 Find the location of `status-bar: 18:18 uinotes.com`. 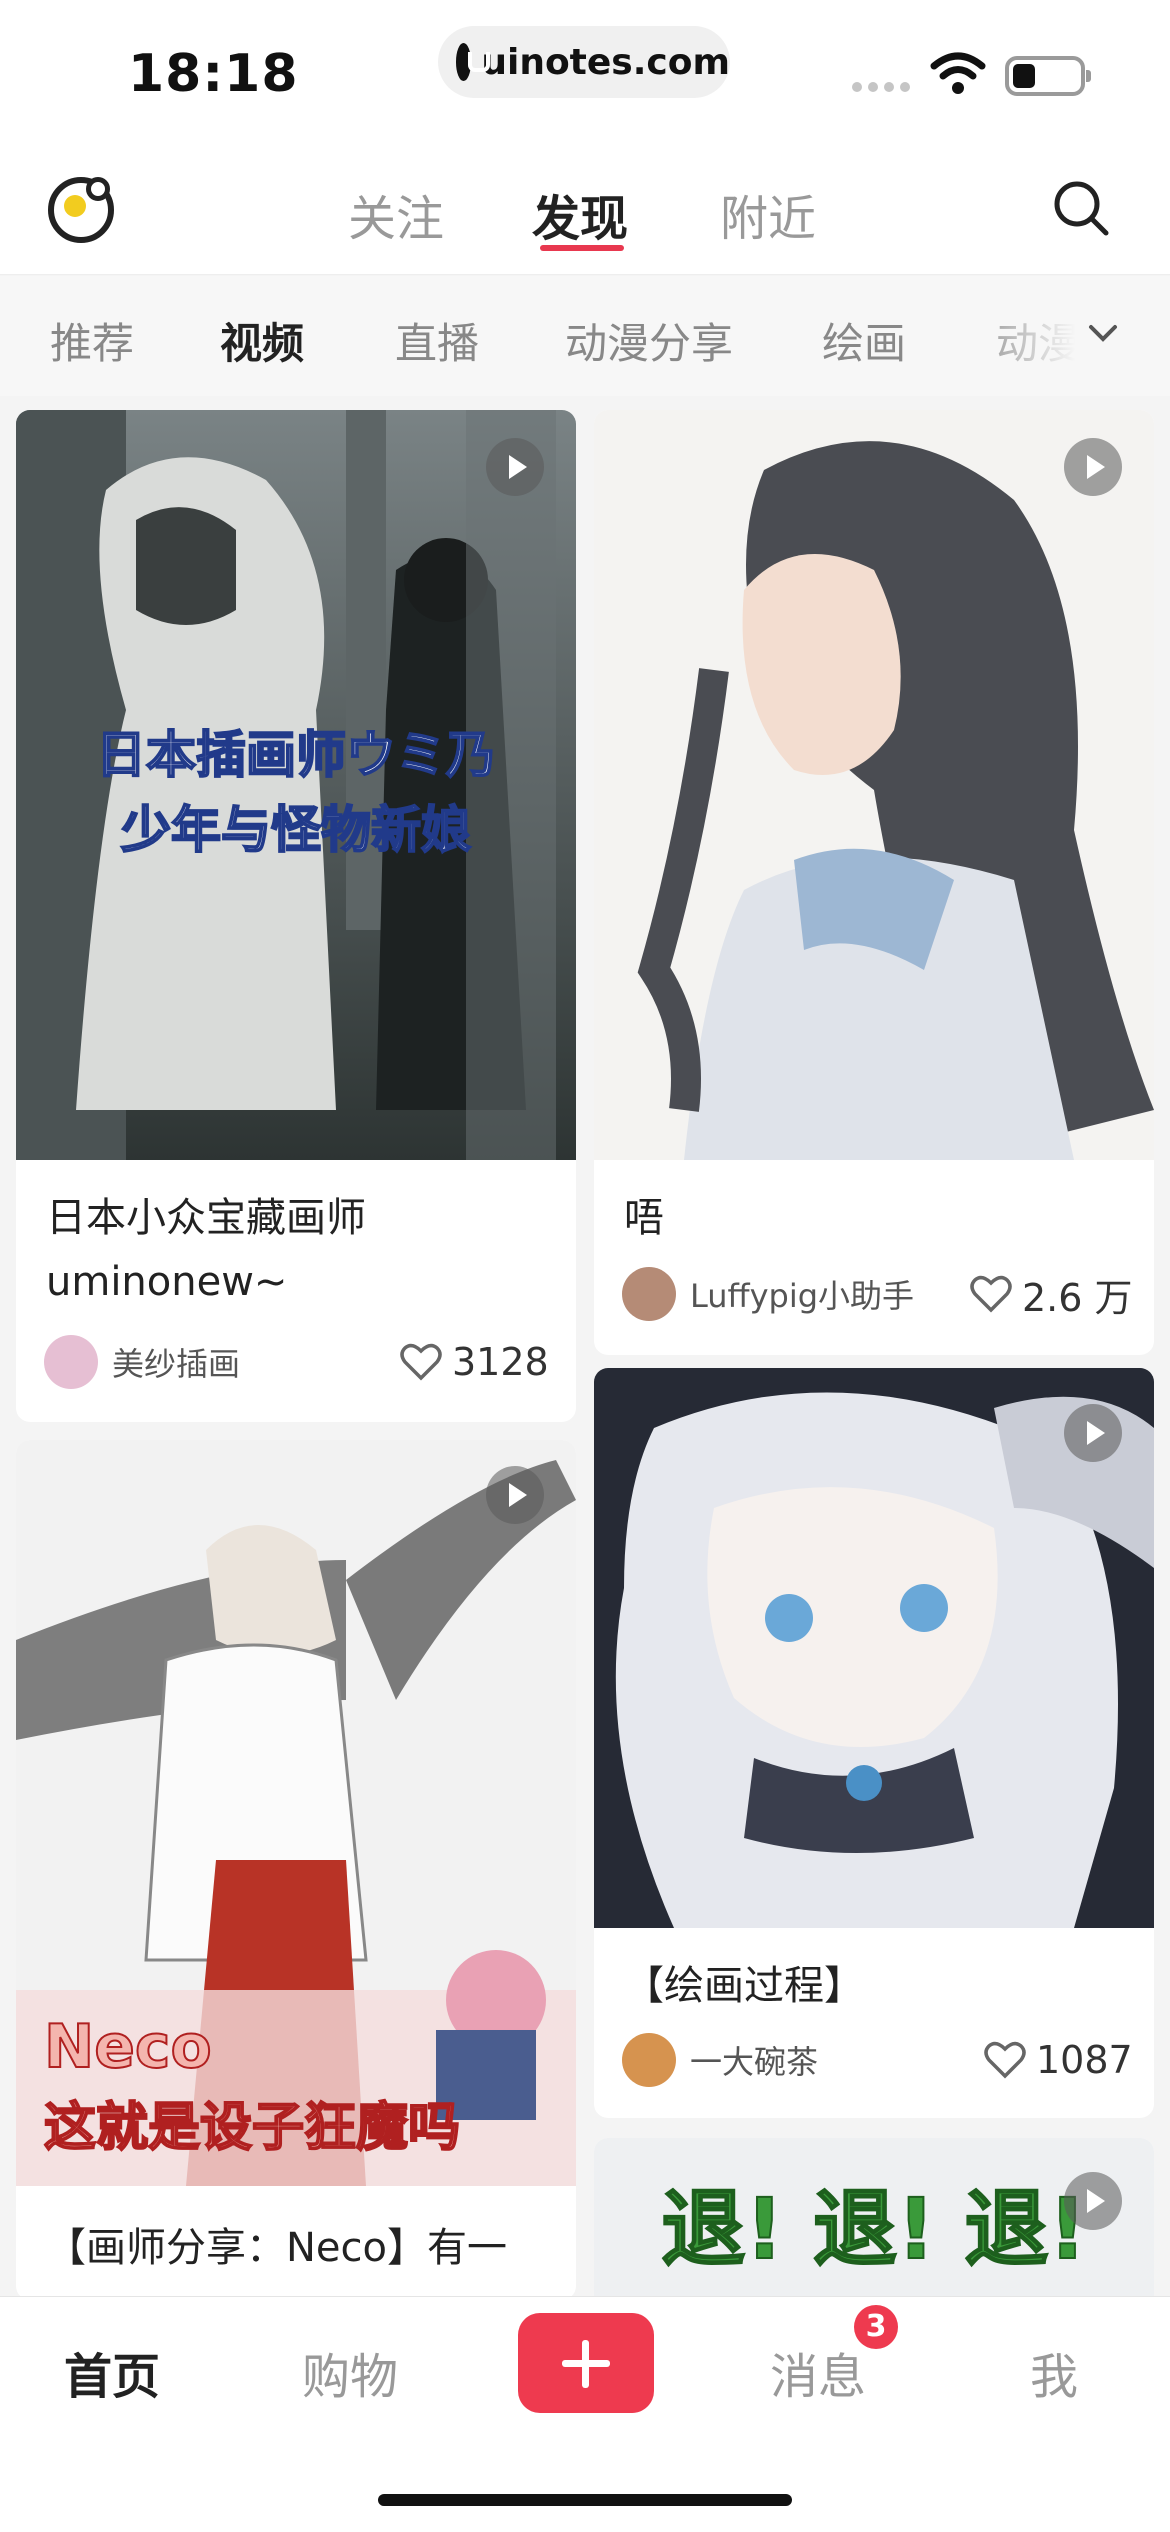

status-bar: 18:18 uinotes.com is located at coordinates (585, 72).